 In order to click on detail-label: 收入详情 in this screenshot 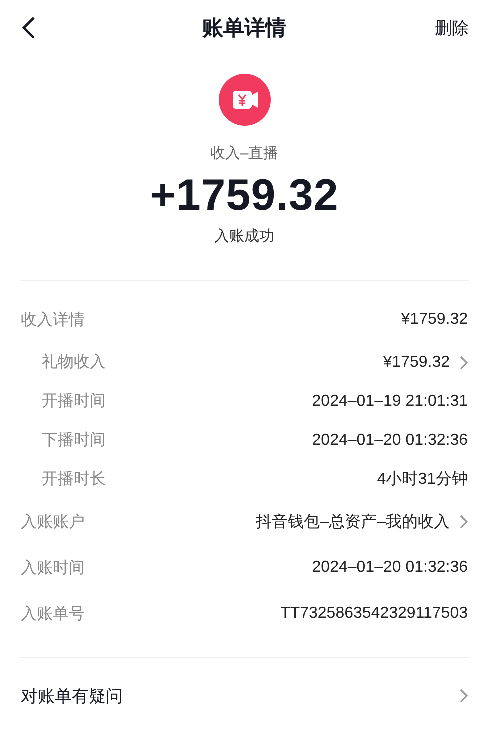, I will do `click(53, 320)`.